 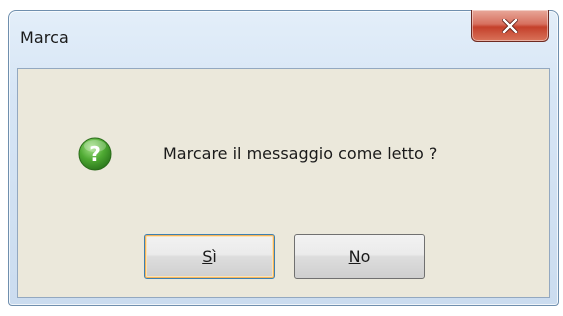 I want to click on question-icon: ?, so click(x=95, y=154).